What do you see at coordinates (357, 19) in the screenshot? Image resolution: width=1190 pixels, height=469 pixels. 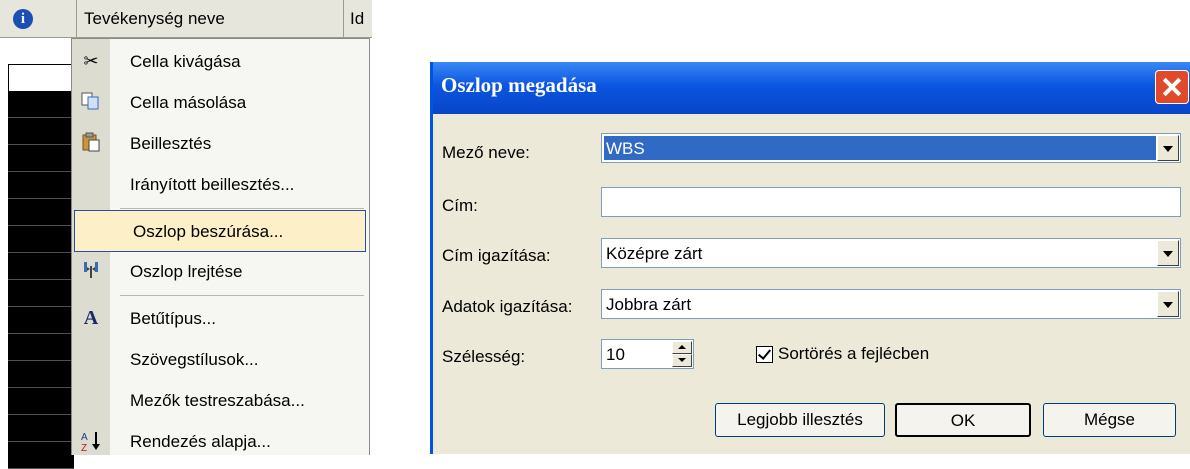 I see `column-header-partial: Id` at bounding box center [357, 19].